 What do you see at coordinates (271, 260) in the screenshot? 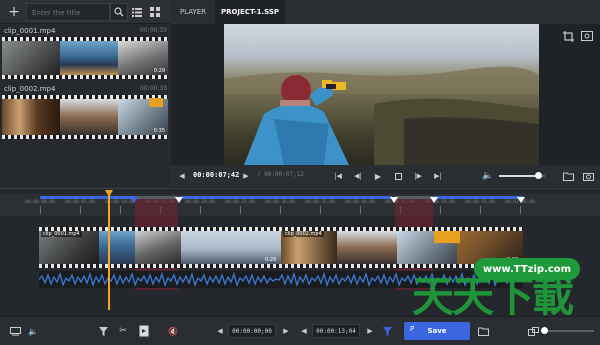
I see `track-clip-end-time: 0:29` at bounding box center [271, 260].